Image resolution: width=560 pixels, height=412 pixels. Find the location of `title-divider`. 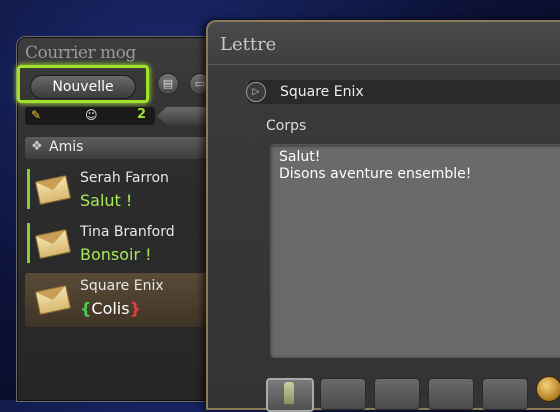

title-divider is located at coordinates (384, 64).